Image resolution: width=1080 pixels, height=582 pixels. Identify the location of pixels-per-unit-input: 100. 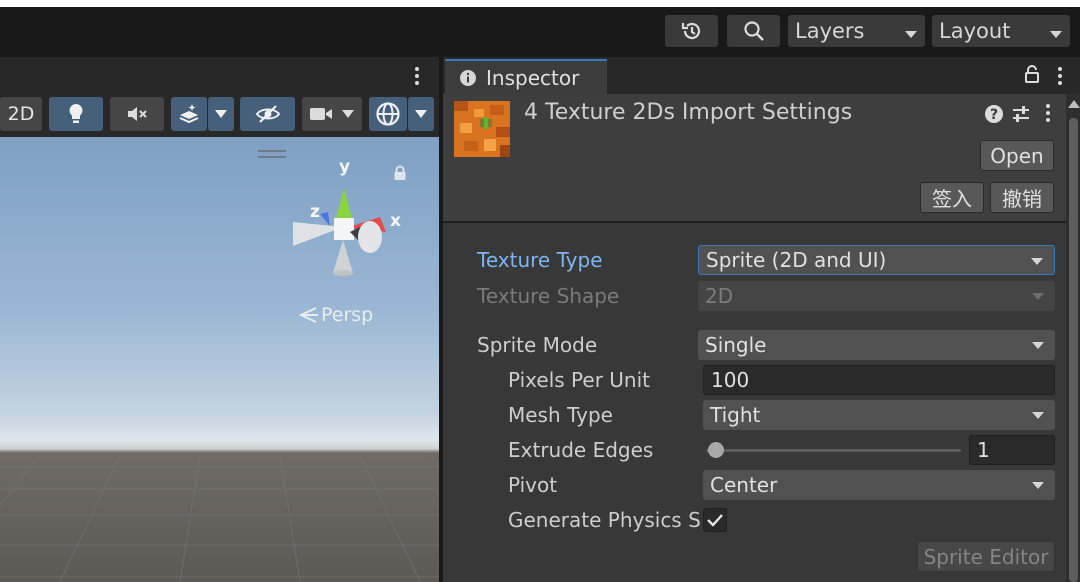
(879, 380).